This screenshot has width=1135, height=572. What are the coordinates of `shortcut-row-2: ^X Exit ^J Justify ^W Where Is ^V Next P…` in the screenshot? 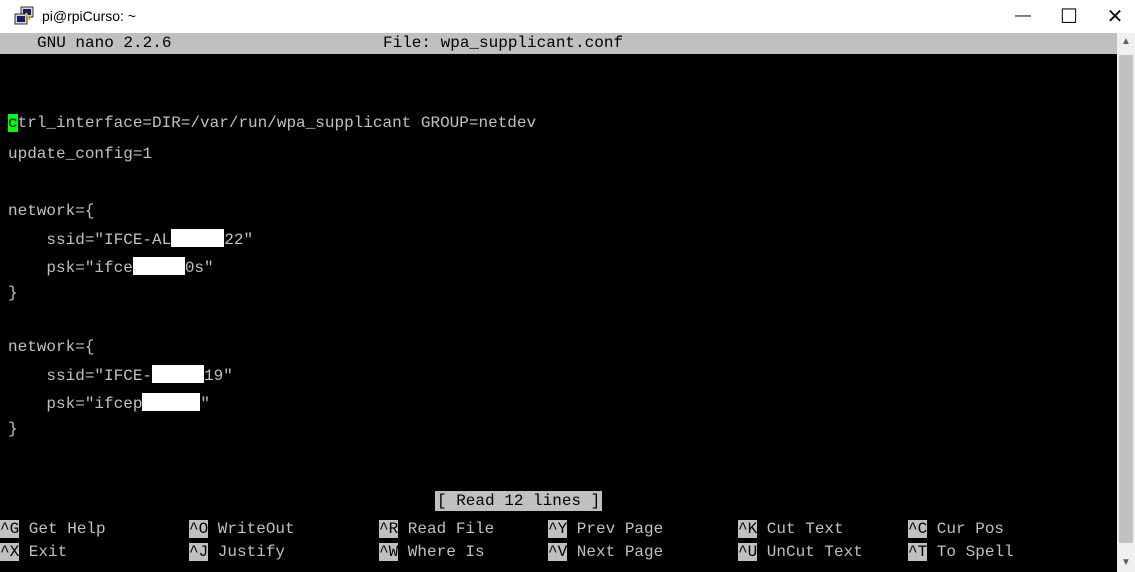 It's located at (507, 552).